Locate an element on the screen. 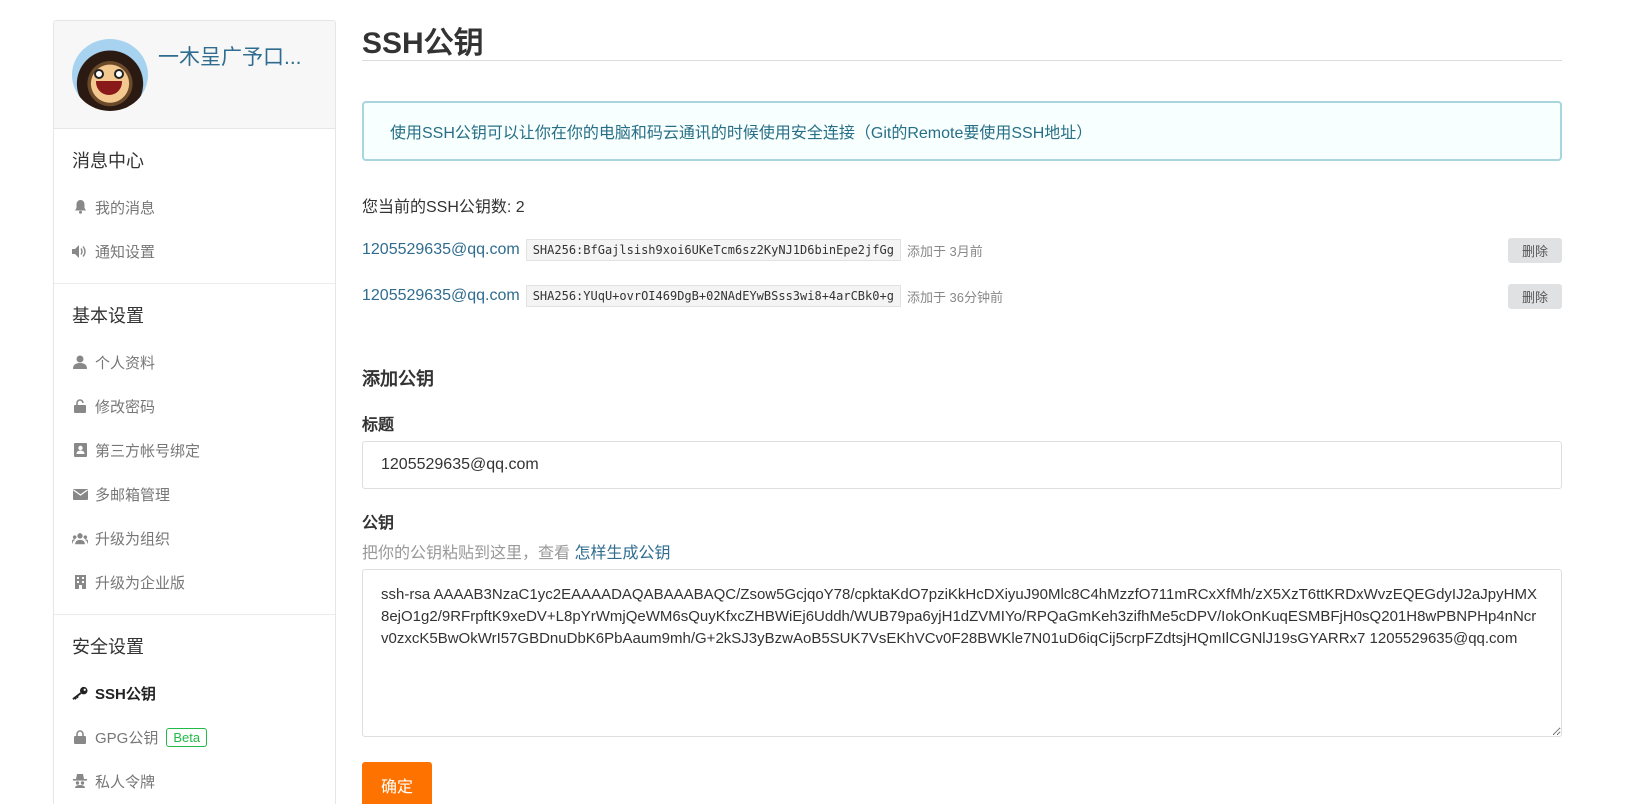 Image resolution: width=1625 pixels, height=804 pixels. key-added-time: 添加于 3月前 is located at coordinates (944, 251).